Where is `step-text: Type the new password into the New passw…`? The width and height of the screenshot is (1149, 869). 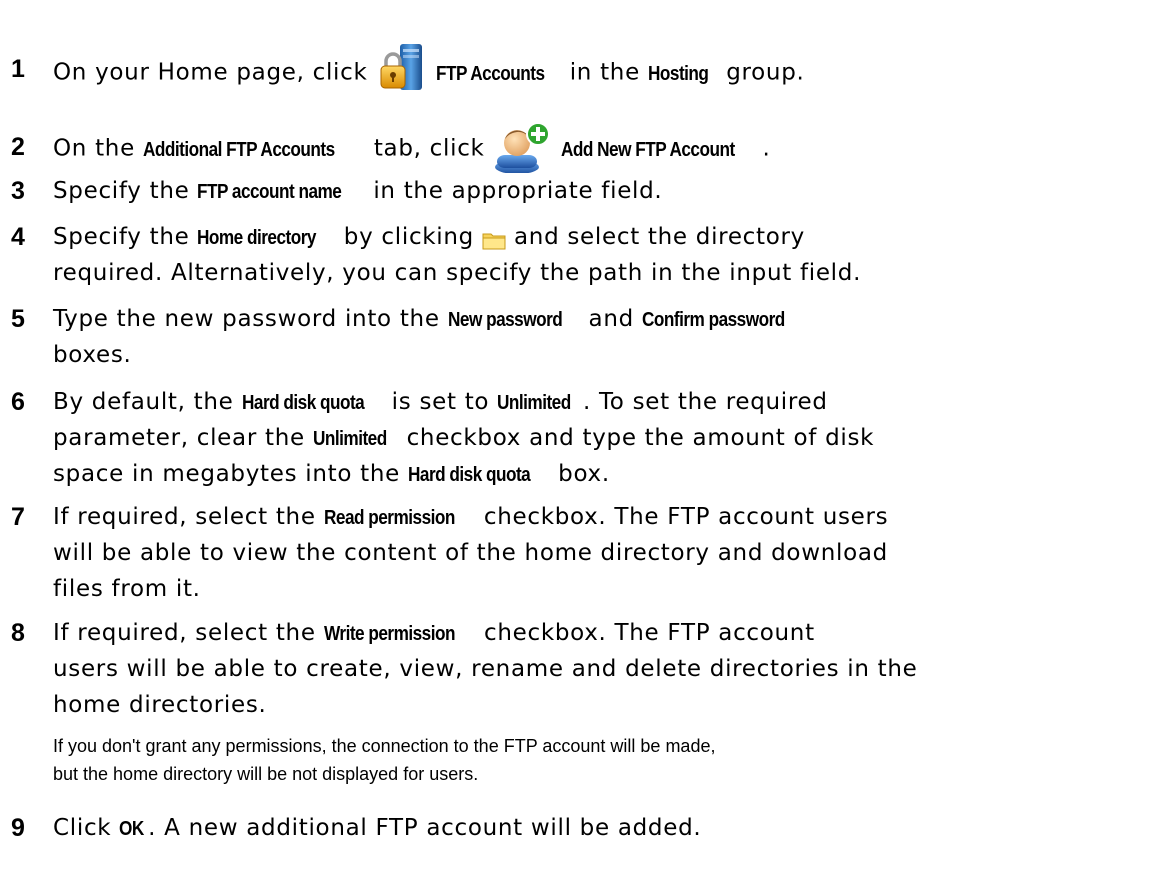 step-text: Type the new password into the New passw… is located at coordinates (419, 337).